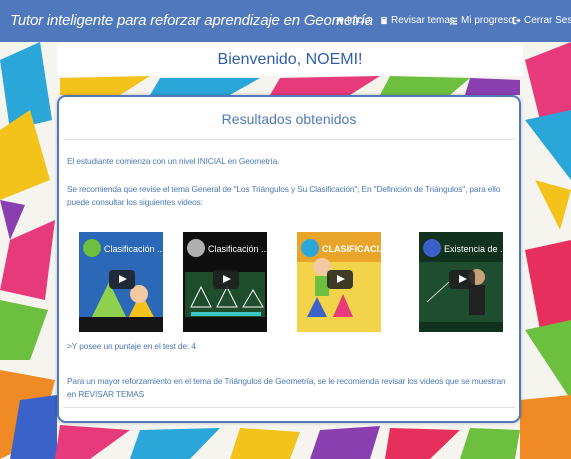 This screenshot has height=459, width=571. Describe the element at coordinates (384, 20) in the screenshot. I see `book-icon` at that location.